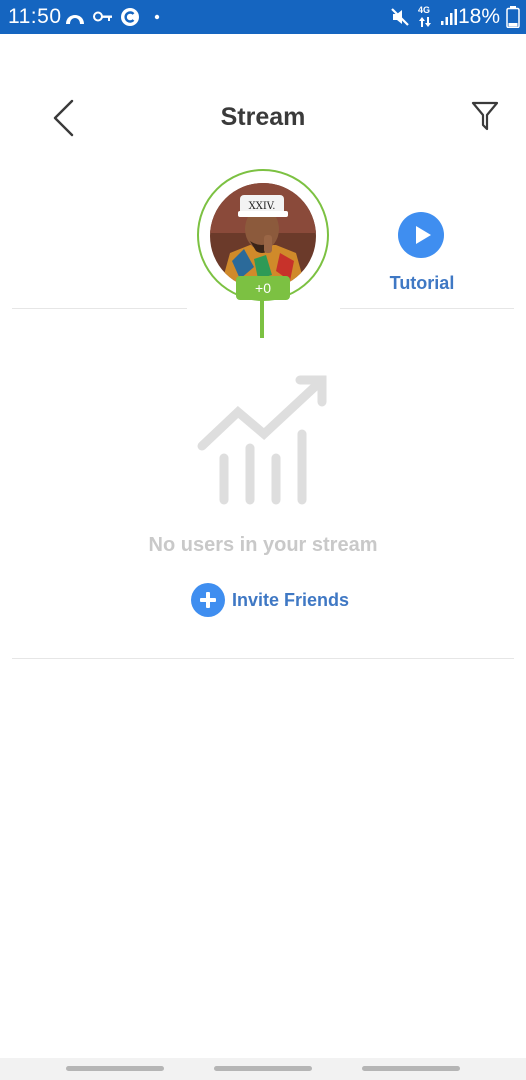 This screenshot has height=1080, width=526. Describe the element at coordinates (423, 235) in the screenshot. I see `play-icon` at that location.